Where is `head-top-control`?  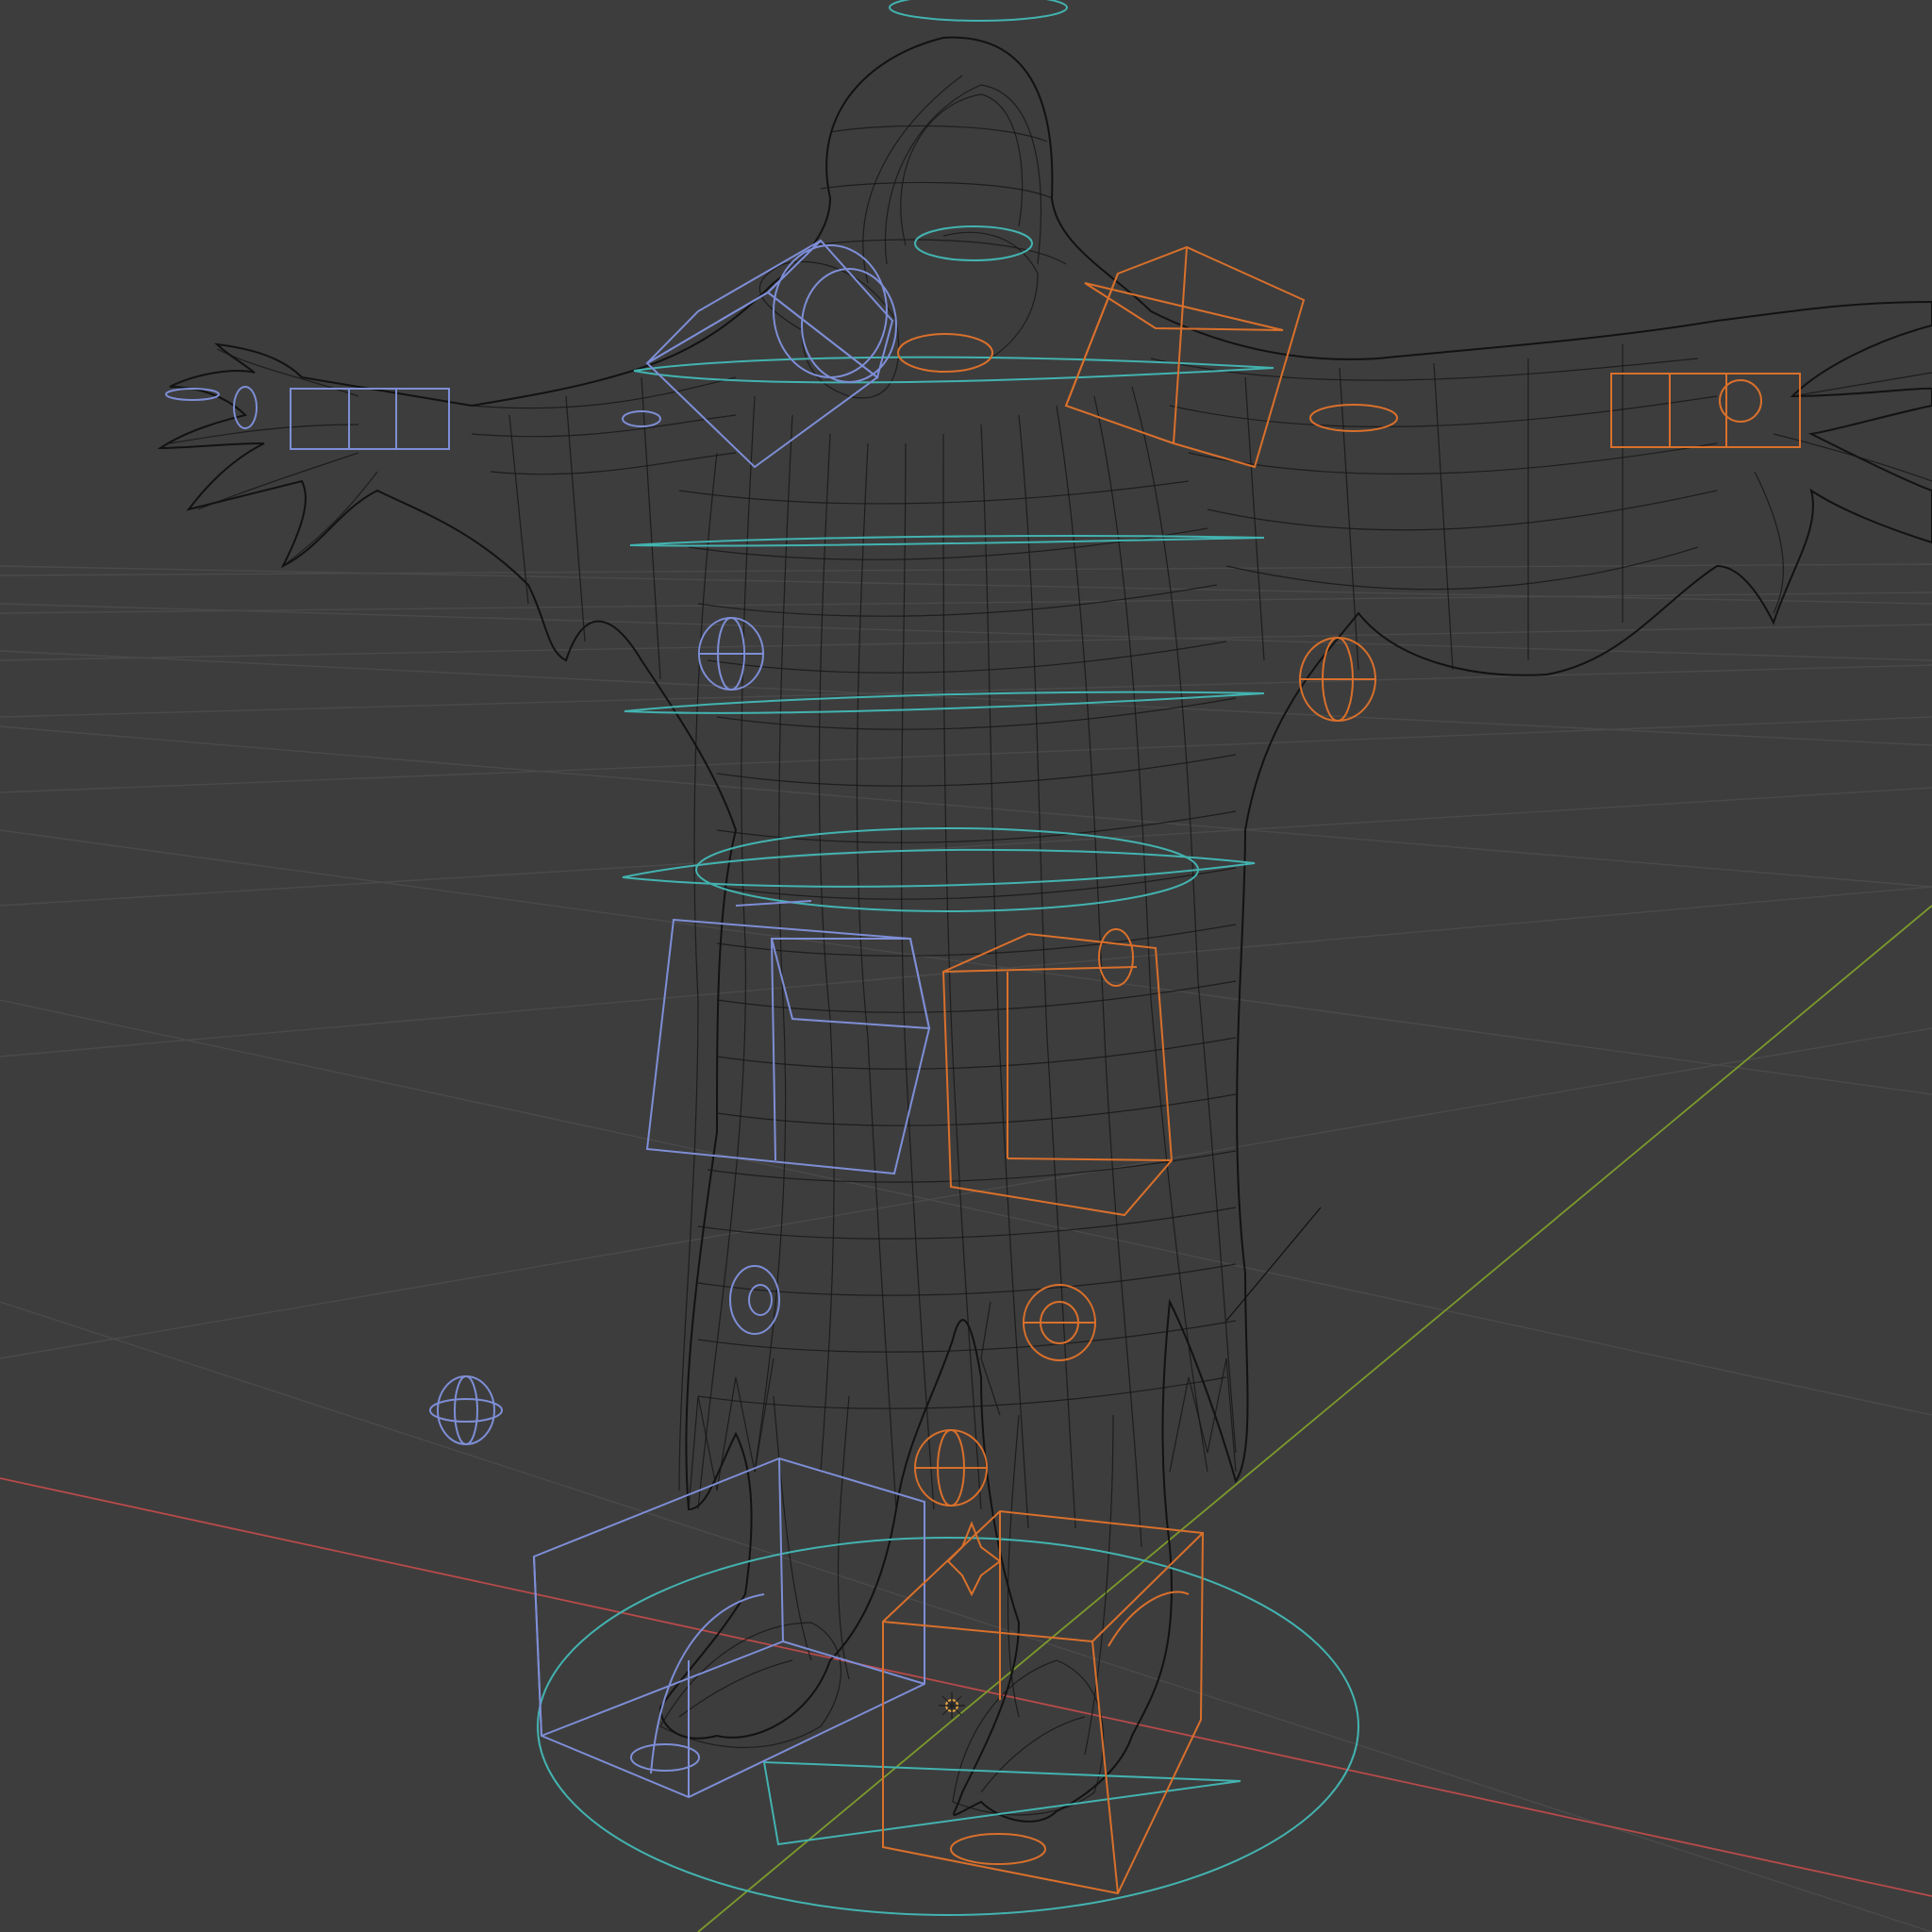
head-top-control is located at coordinates (979, 11).